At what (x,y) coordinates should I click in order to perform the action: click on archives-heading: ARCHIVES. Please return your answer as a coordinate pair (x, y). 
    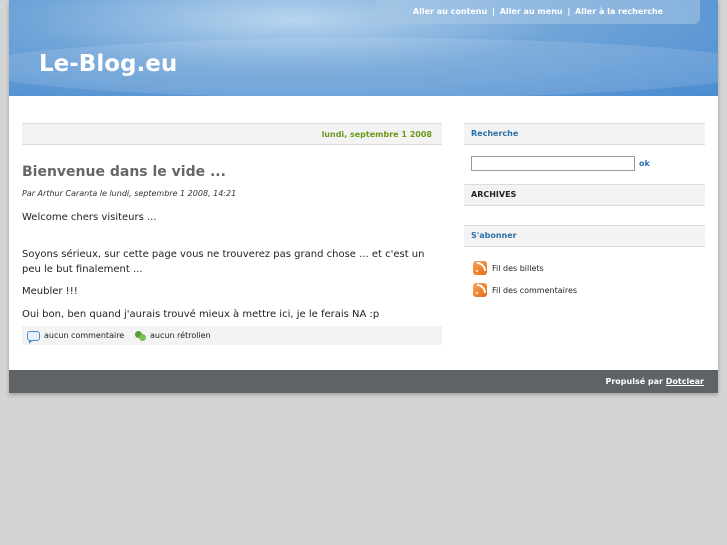
    Looking at the image, I should click on (584, 195).